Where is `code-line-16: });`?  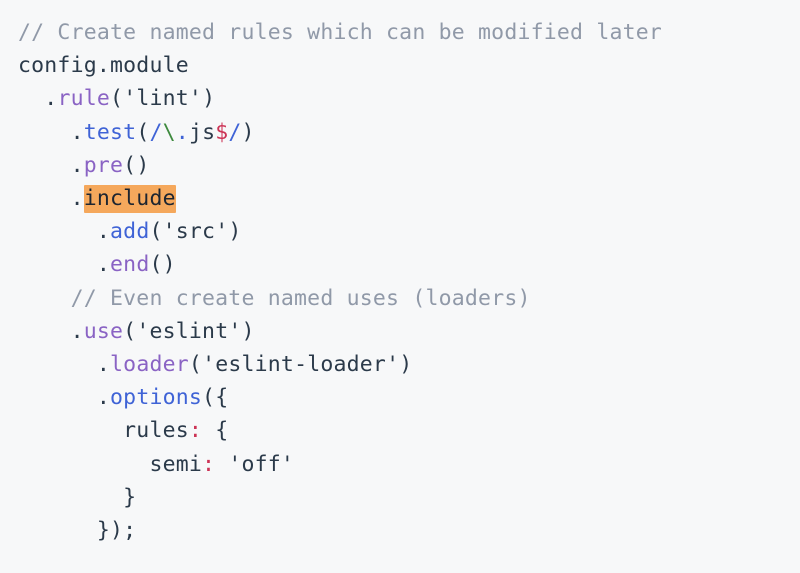 code-line-16: }); is located at coordinates (409, 530).